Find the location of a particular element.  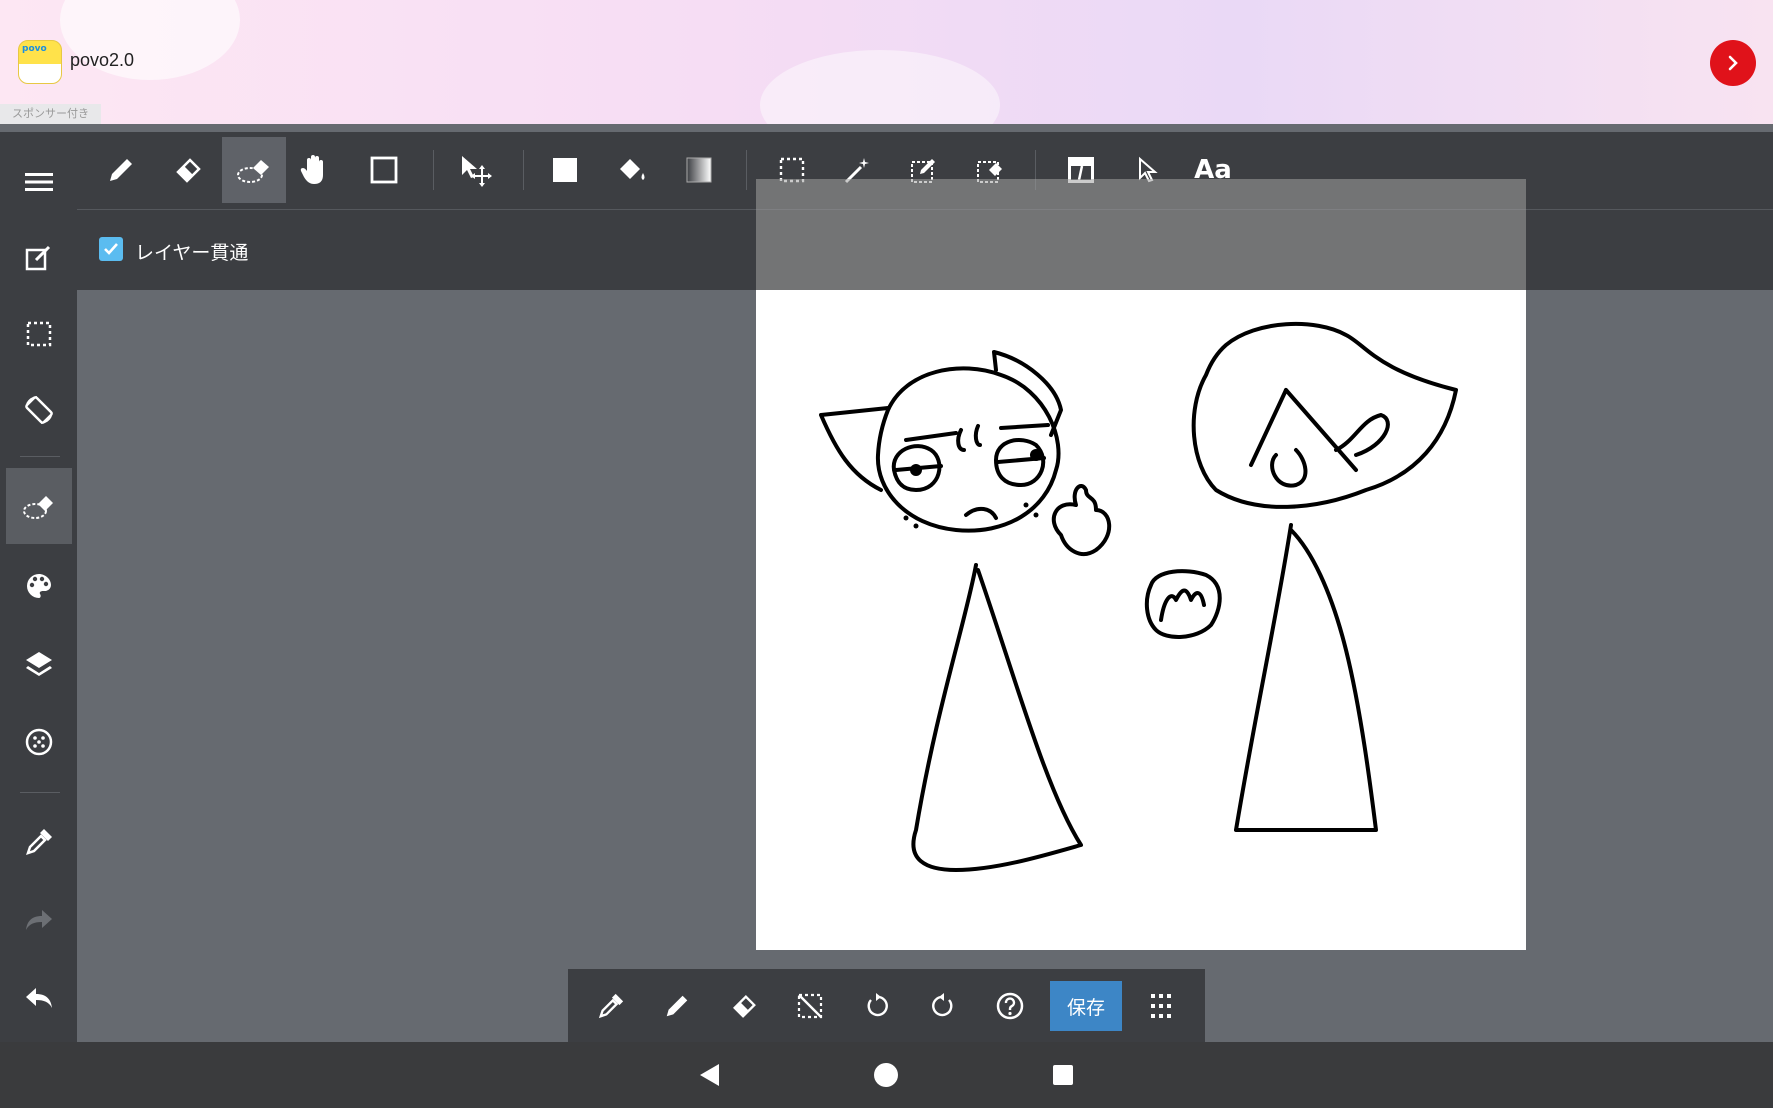

bucket-tool-button is located at coordinates (632, 170).